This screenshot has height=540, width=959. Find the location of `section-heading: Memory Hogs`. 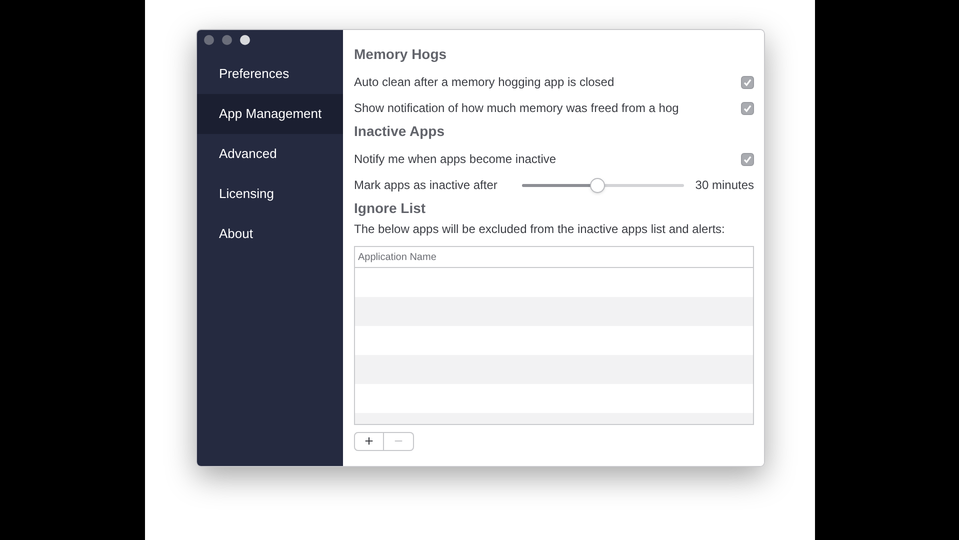

section-heading: Memory Hogs is located at coordinates (401, 54).